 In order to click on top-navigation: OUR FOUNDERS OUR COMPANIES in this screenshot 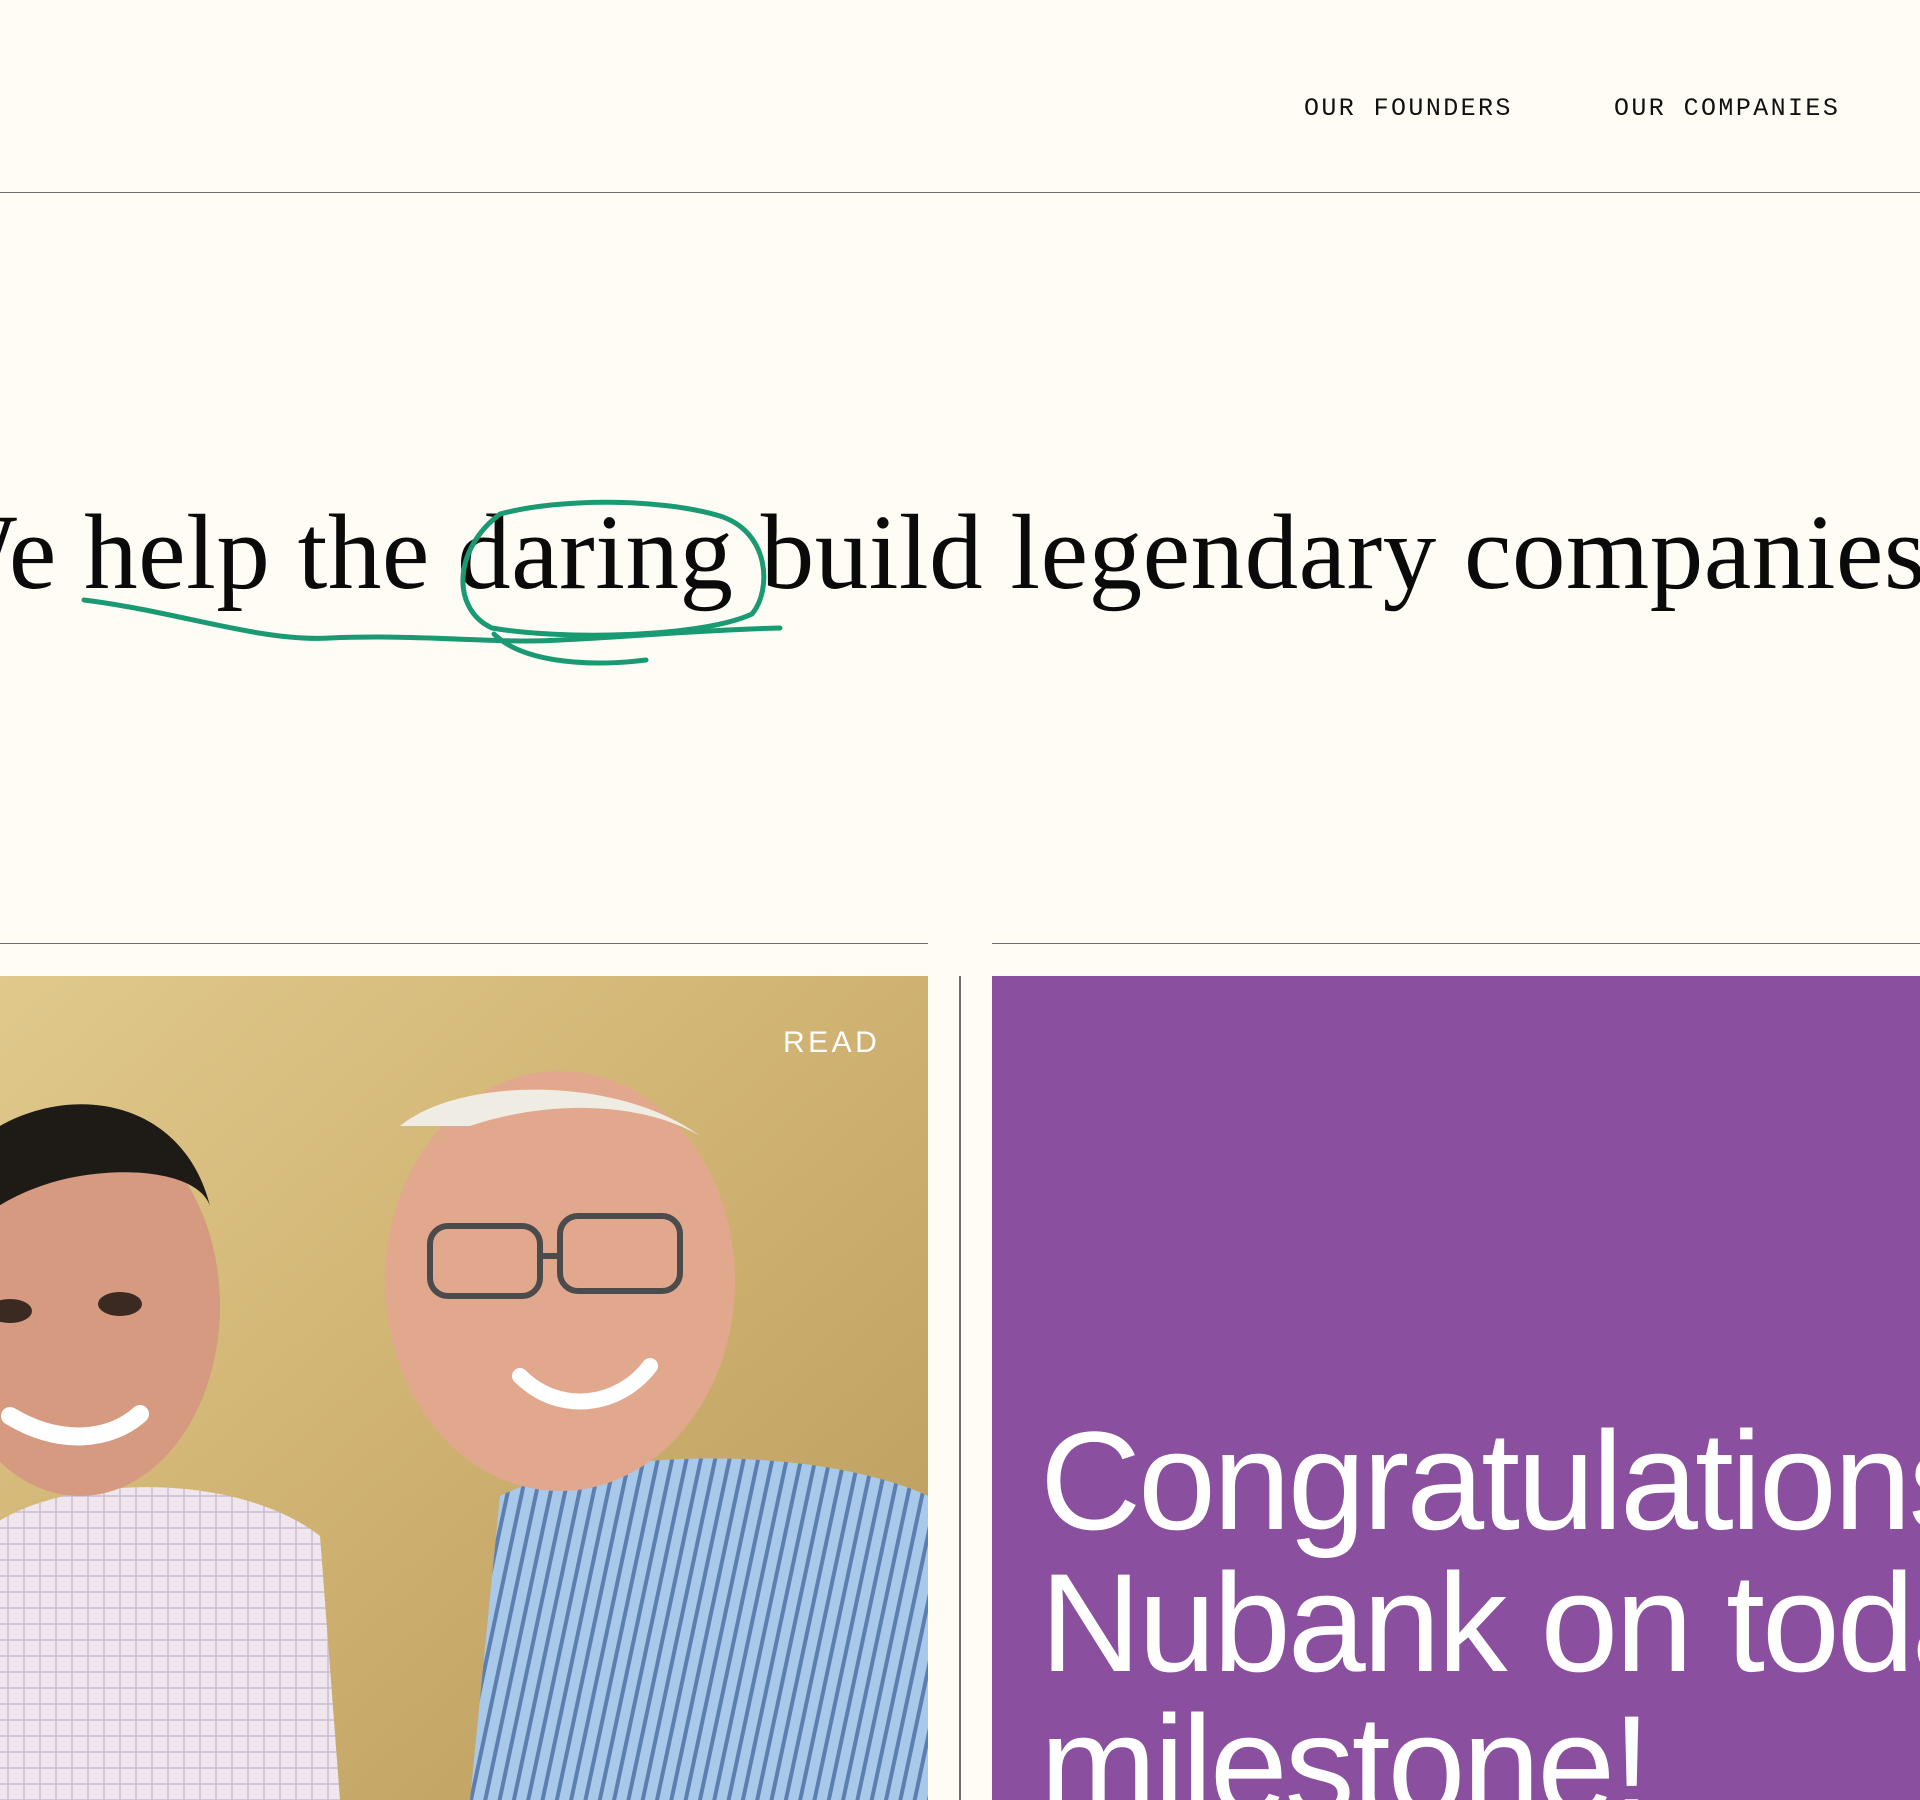, I will do `click(960, 96)`.